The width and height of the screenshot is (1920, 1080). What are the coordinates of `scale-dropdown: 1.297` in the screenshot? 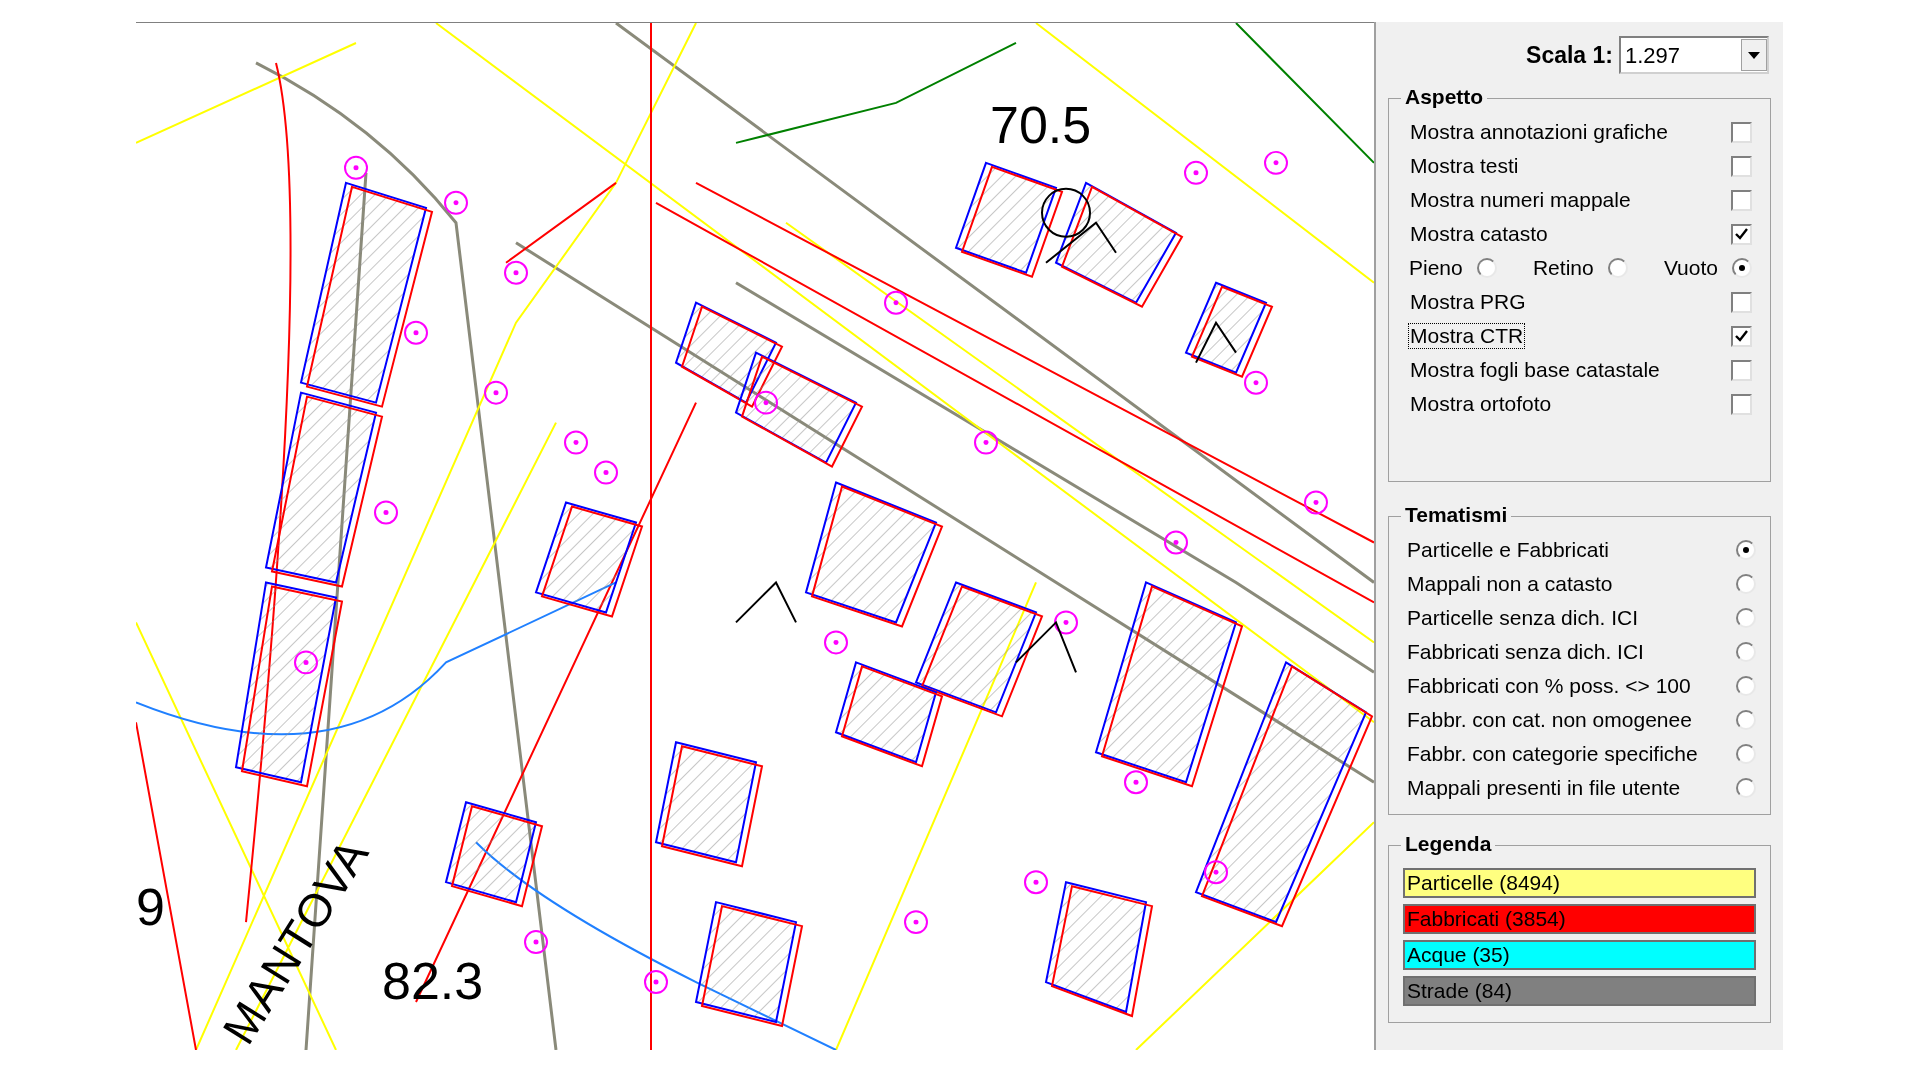 It's located at (1694, 55).